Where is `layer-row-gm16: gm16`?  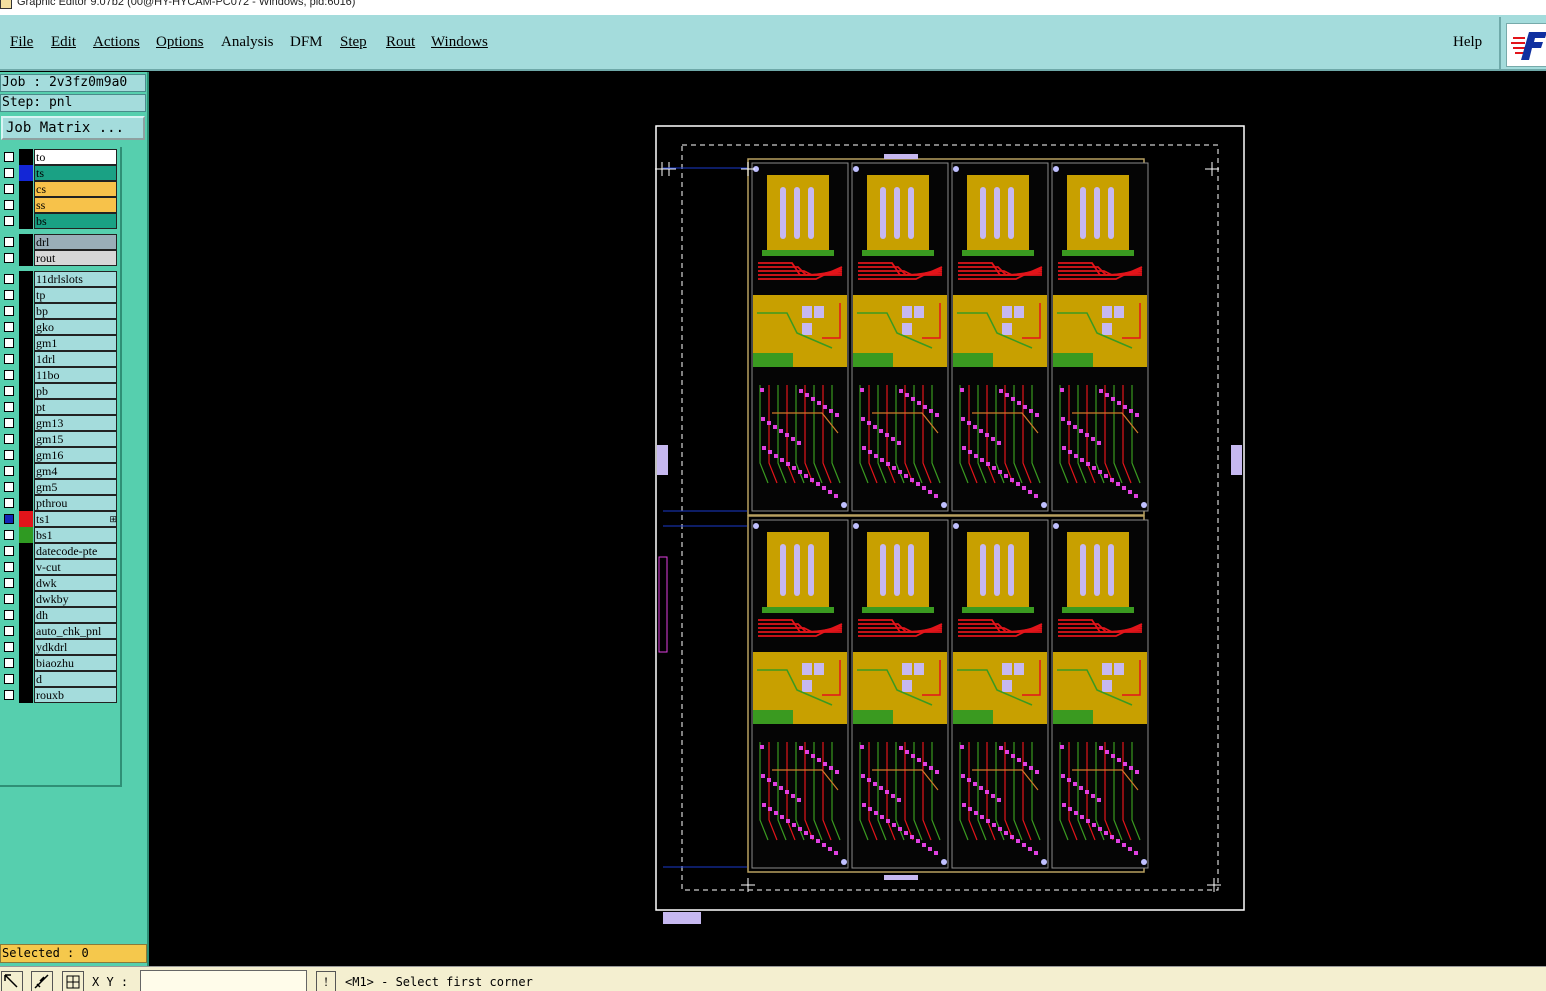
layer-row-gm16: gm16 is located at coordinates (60, 455).